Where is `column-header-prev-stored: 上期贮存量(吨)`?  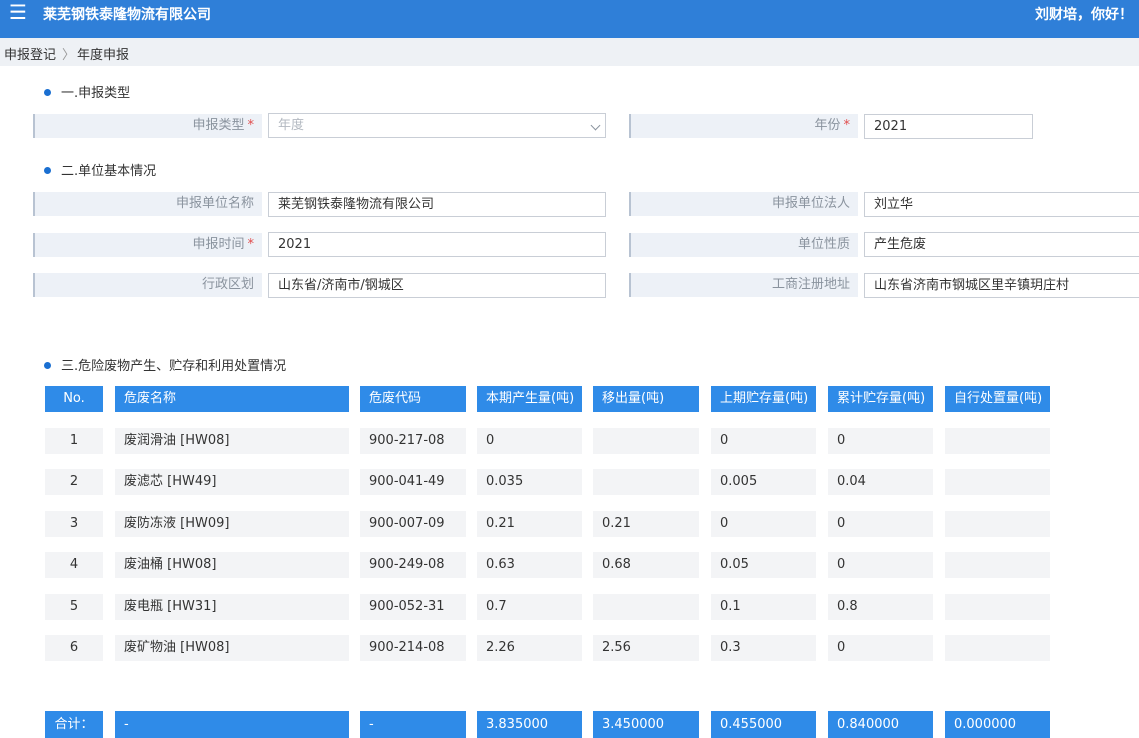
column-header-prev-stored: 上期贮存量(吨) is located at coordinates (763, 399).